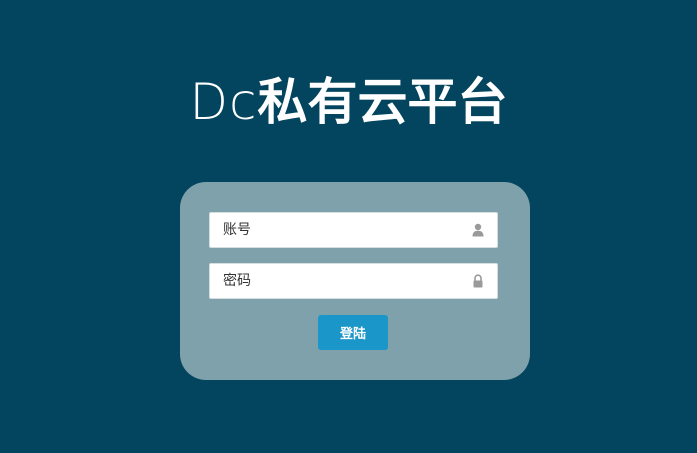  Describe the element at coordinates (353, 332) in the screenshot. I see `login-button: 登陆` at that location.